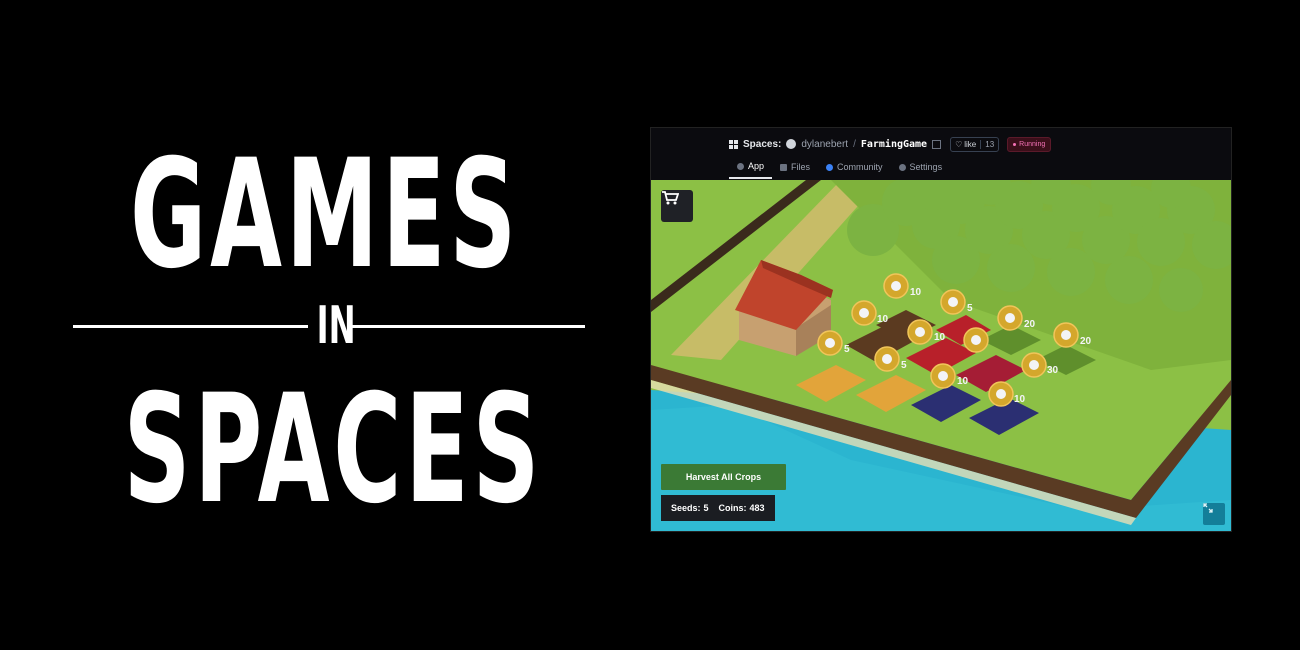  Describe the element at coordinates (756, 166) in the screenshot. I see `tab-app-label: App` at that location.